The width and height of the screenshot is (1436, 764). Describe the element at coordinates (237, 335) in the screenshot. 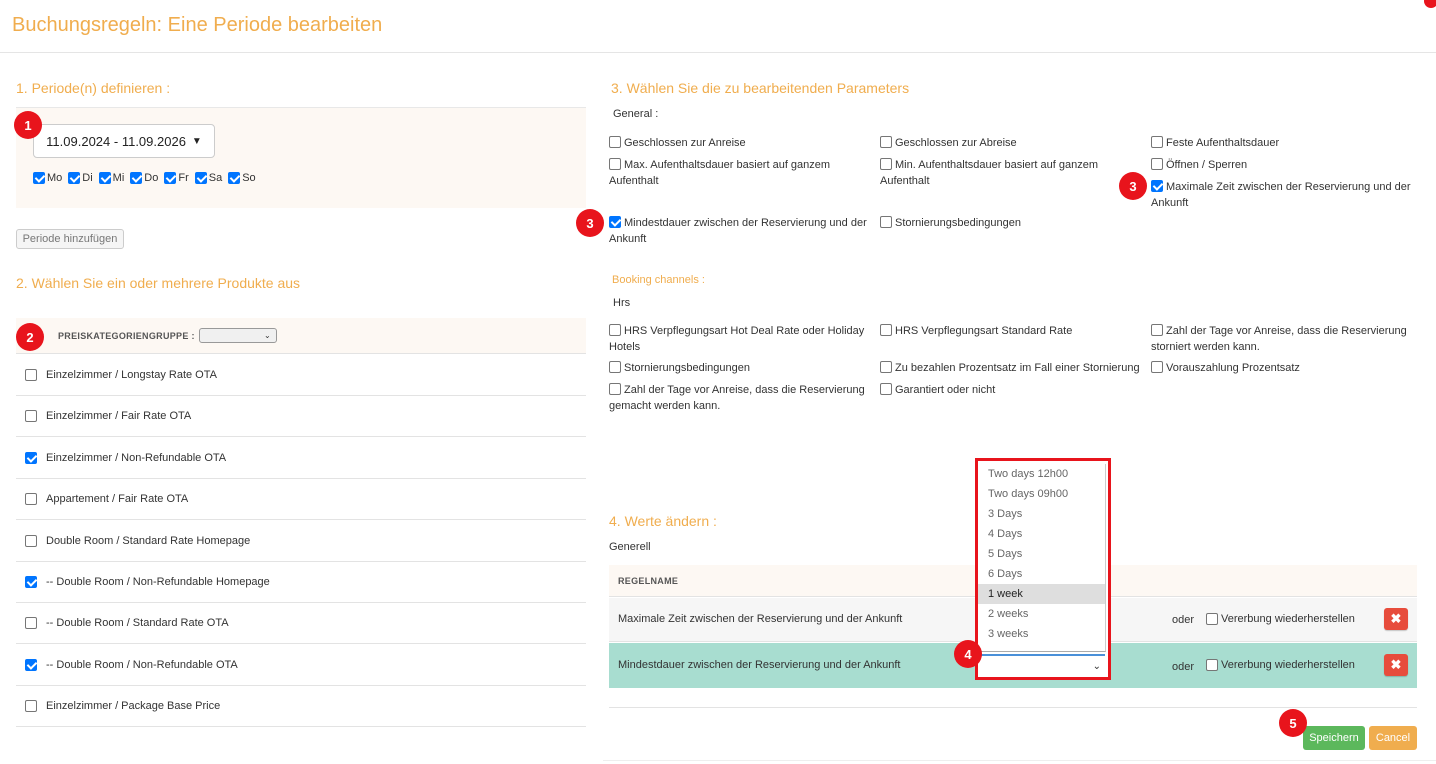

I see `group-select: ⌄` at that location.